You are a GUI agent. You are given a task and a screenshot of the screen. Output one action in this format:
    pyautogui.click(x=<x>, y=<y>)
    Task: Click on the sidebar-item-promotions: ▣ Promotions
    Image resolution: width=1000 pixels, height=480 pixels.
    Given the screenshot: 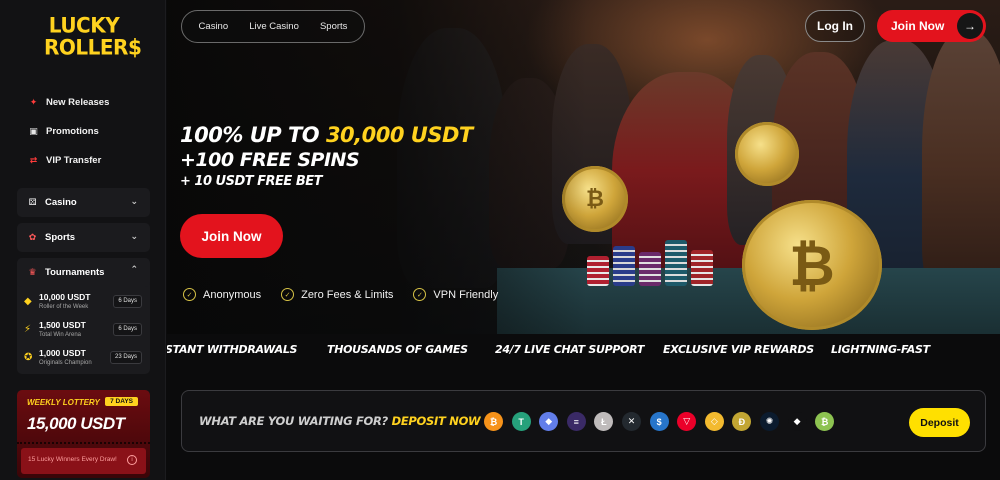 What is the action you would take?
    pyautogui.click(x=68, y=131)
    